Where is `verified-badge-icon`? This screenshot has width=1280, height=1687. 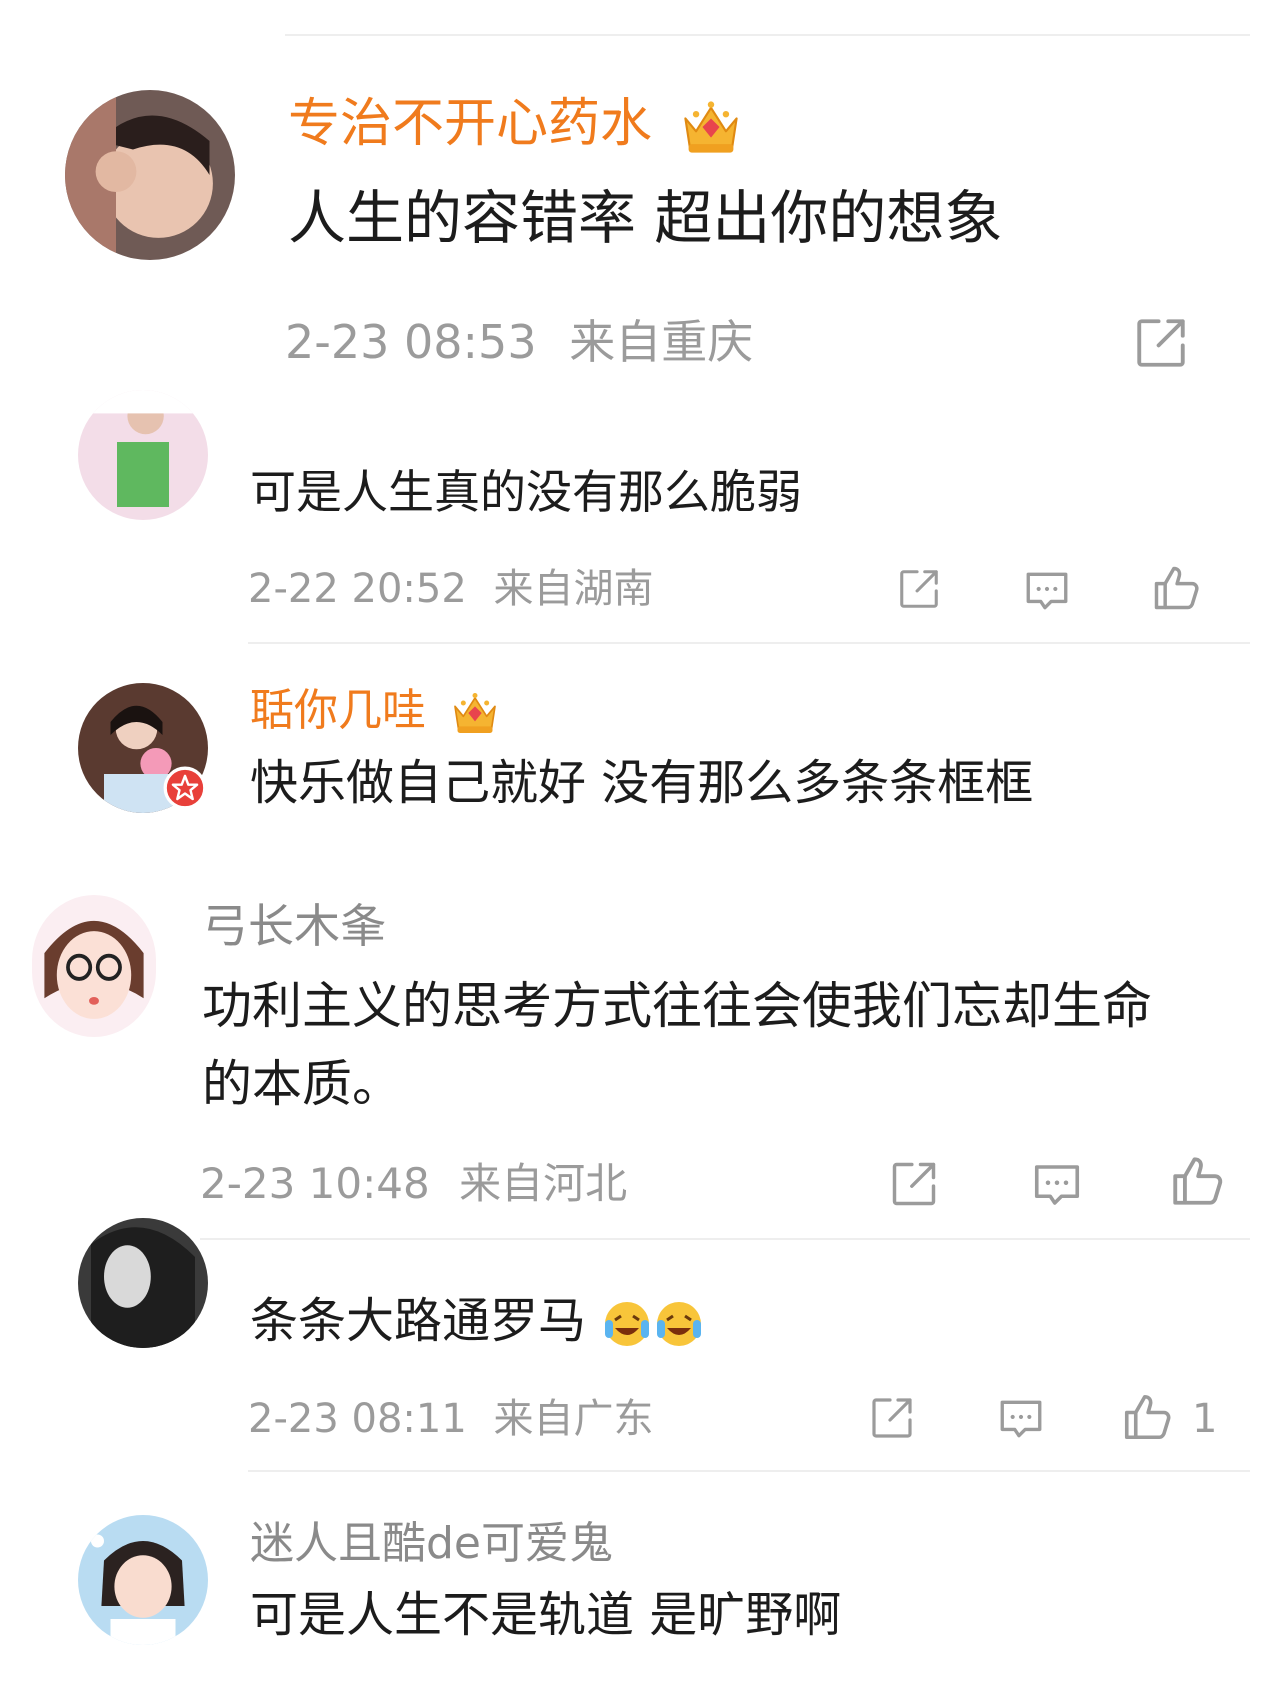
verified-badge-icon is located at coordinates (185, 788).